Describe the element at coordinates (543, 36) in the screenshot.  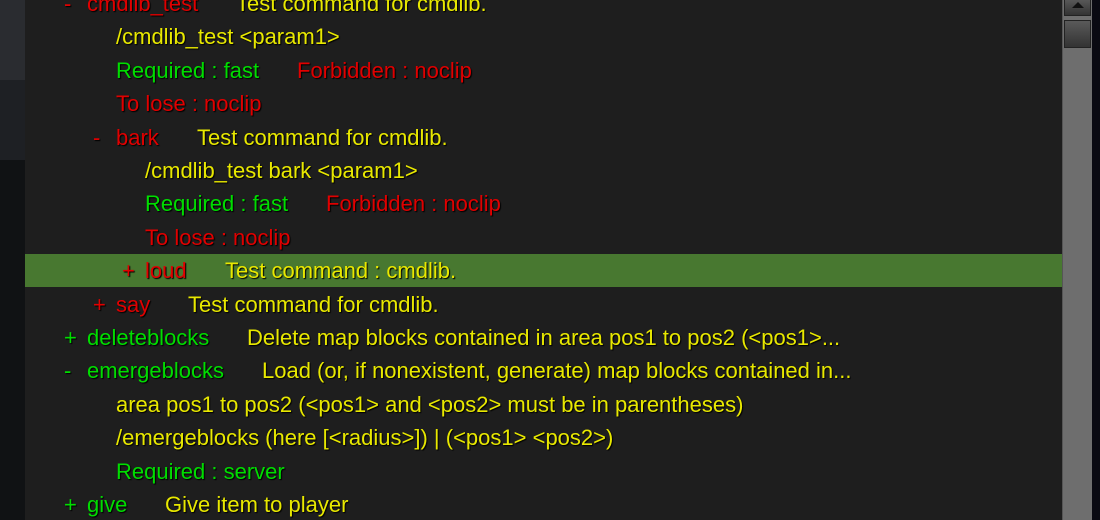
I see `tree-detail-line: /cmdlib_test <param1>` at that location.